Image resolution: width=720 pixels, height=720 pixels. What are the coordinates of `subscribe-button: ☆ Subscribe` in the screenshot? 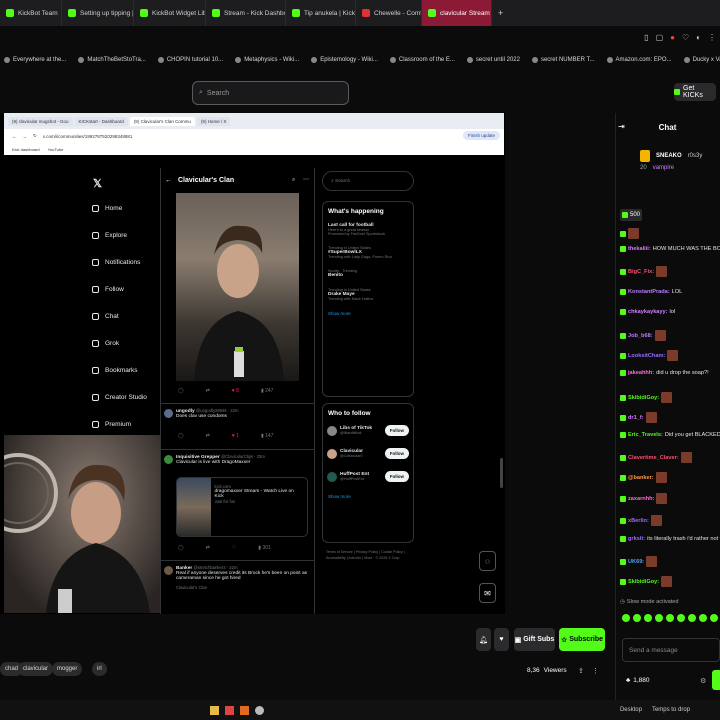 It's located at (582, 639).